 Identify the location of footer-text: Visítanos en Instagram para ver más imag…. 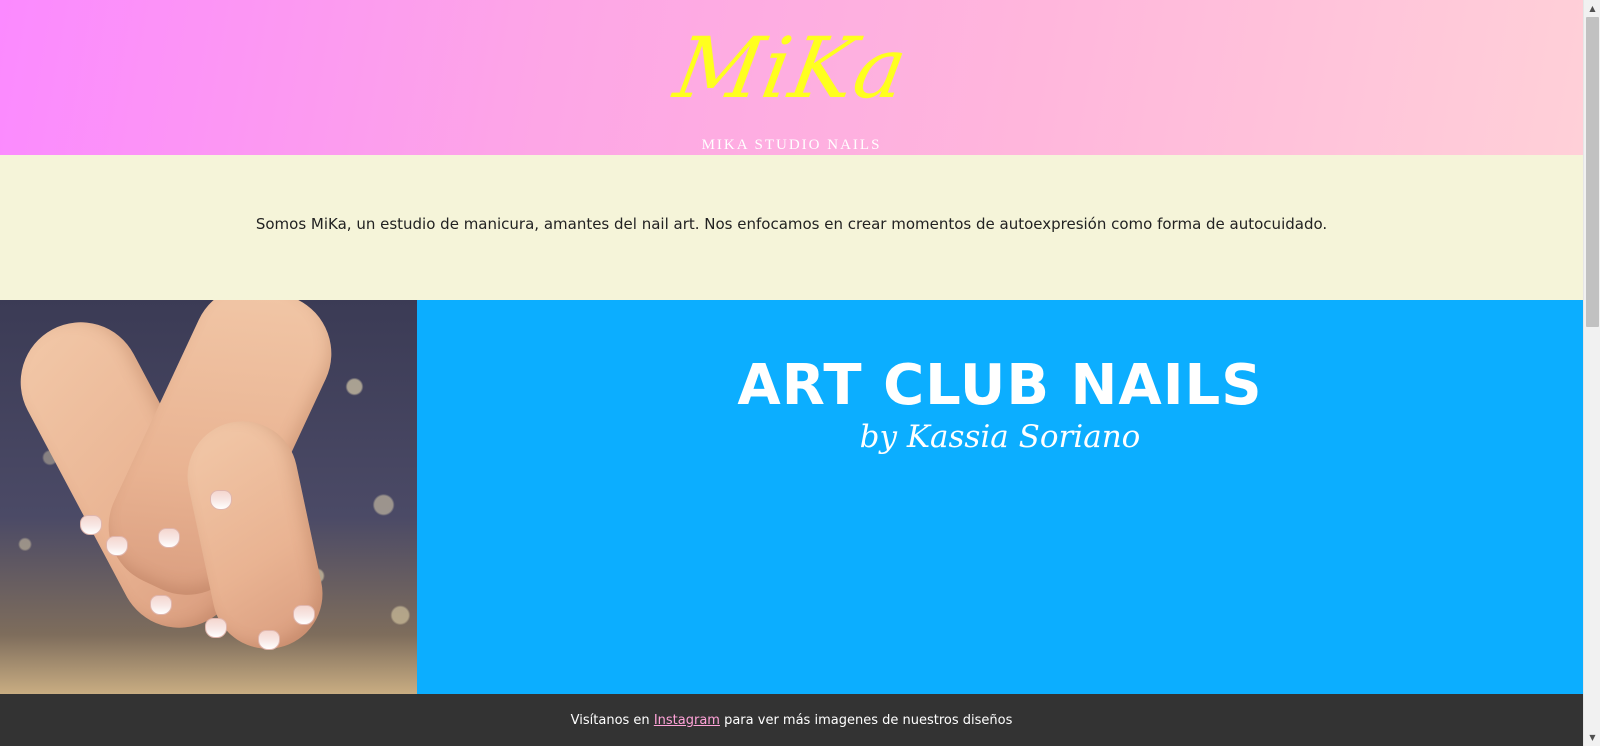
(791, 720).